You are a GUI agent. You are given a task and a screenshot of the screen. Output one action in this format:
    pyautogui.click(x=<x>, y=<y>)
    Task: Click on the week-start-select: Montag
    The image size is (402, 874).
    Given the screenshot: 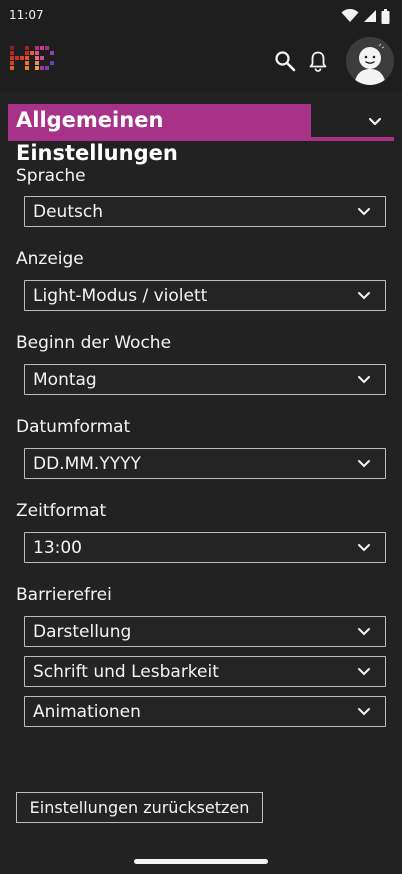 What is the action you would take?
    pyautogui.click(x=205, y=379)
    